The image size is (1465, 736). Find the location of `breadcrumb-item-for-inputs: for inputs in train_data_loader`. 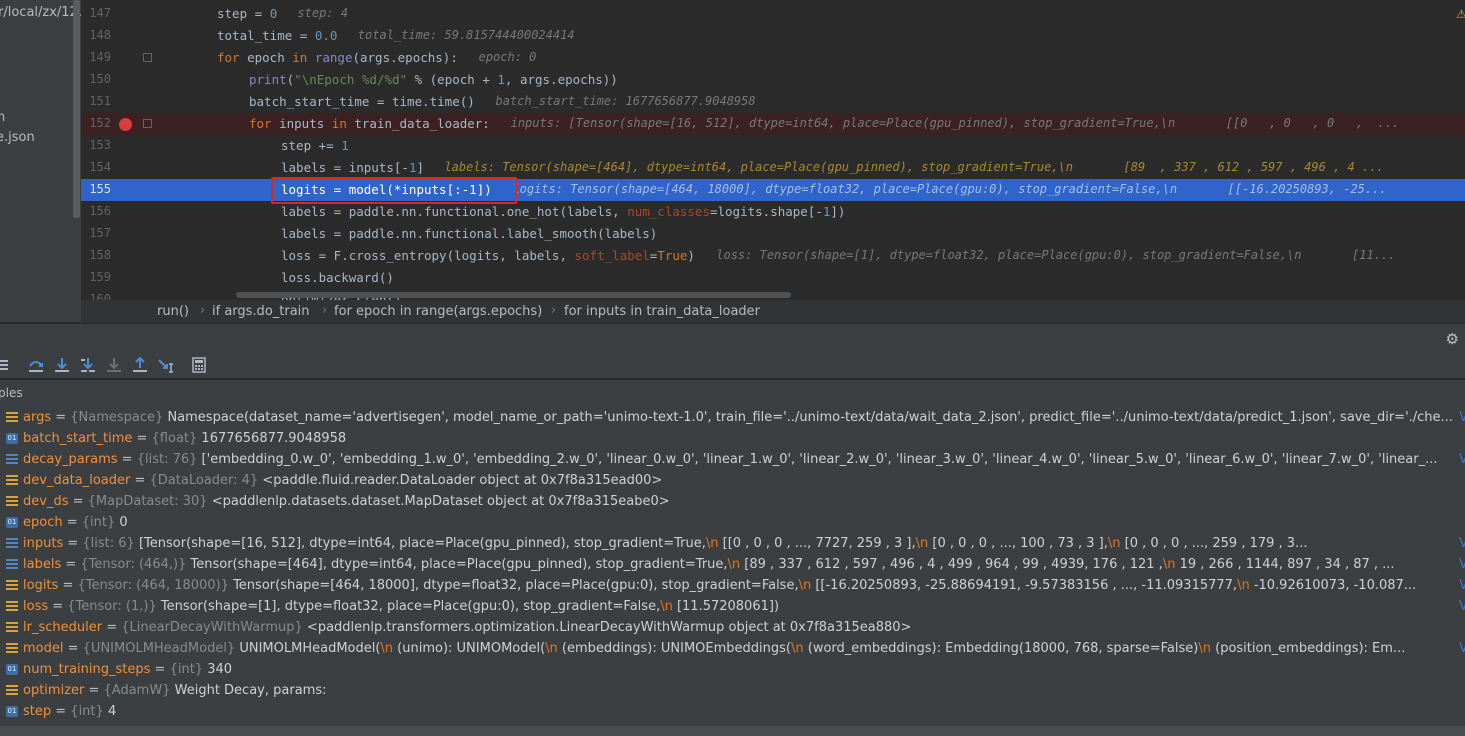

breadcrumb-item-for-inputs: for inputs in train_data_loader is located at coordinates (662, 311).